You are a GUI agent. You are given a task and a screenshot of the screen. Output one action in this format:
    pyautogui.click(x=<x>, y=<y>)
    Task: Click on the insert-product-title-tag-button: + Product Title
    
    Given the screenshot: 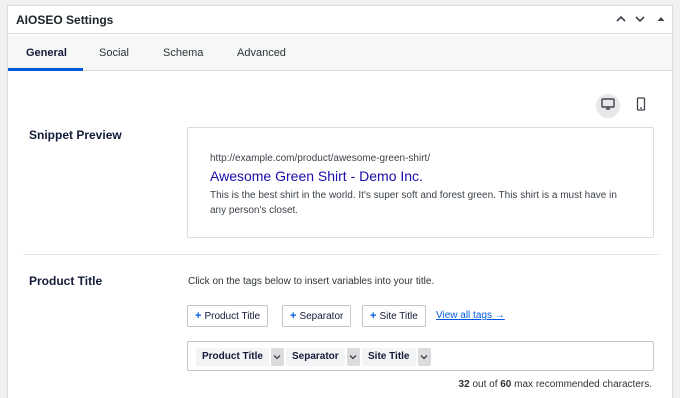 What is the action you would take?
    pyautogui.click(x=228, y=316)
    